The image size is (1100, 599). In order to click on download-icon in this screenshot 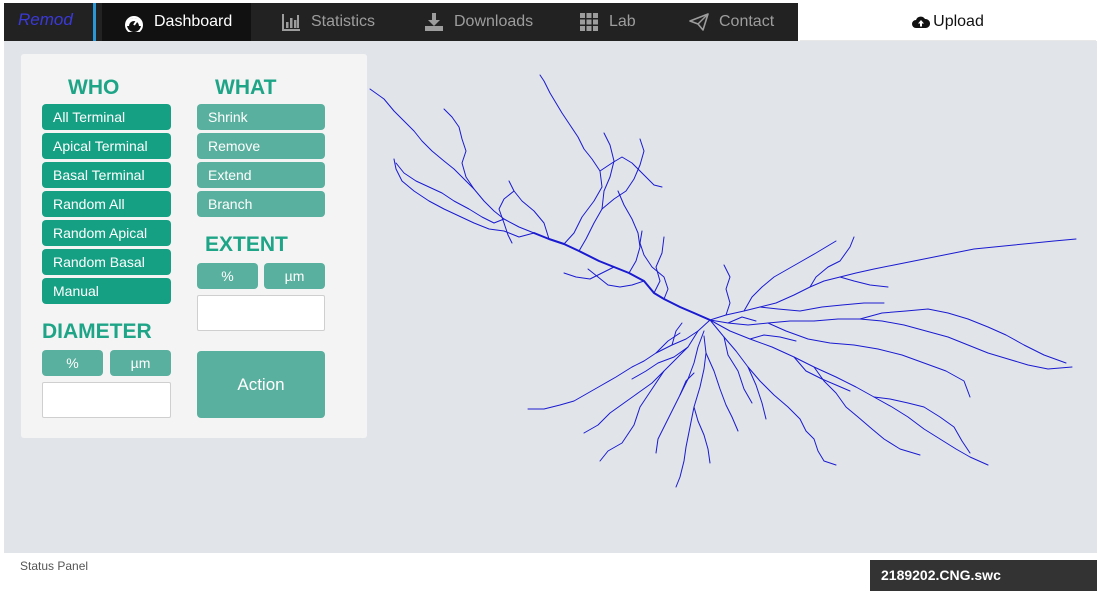, I will do `click(434, 22)`.